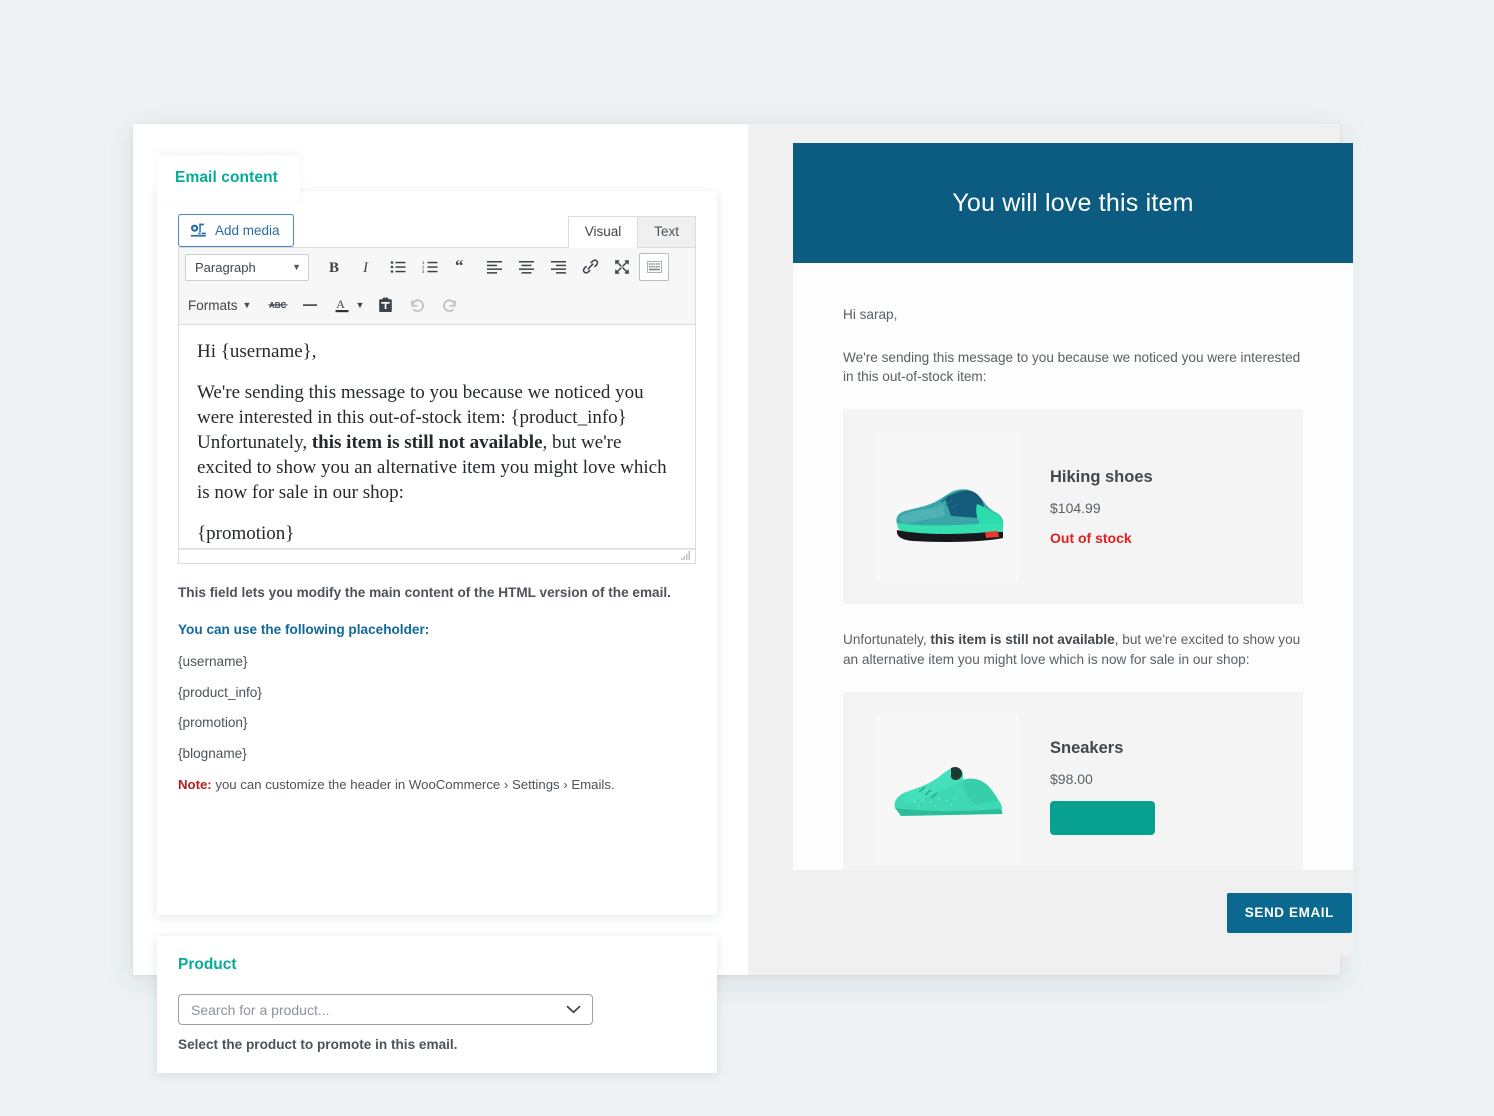  I want to click on product-name: Sneakers, so click(1087, 747).